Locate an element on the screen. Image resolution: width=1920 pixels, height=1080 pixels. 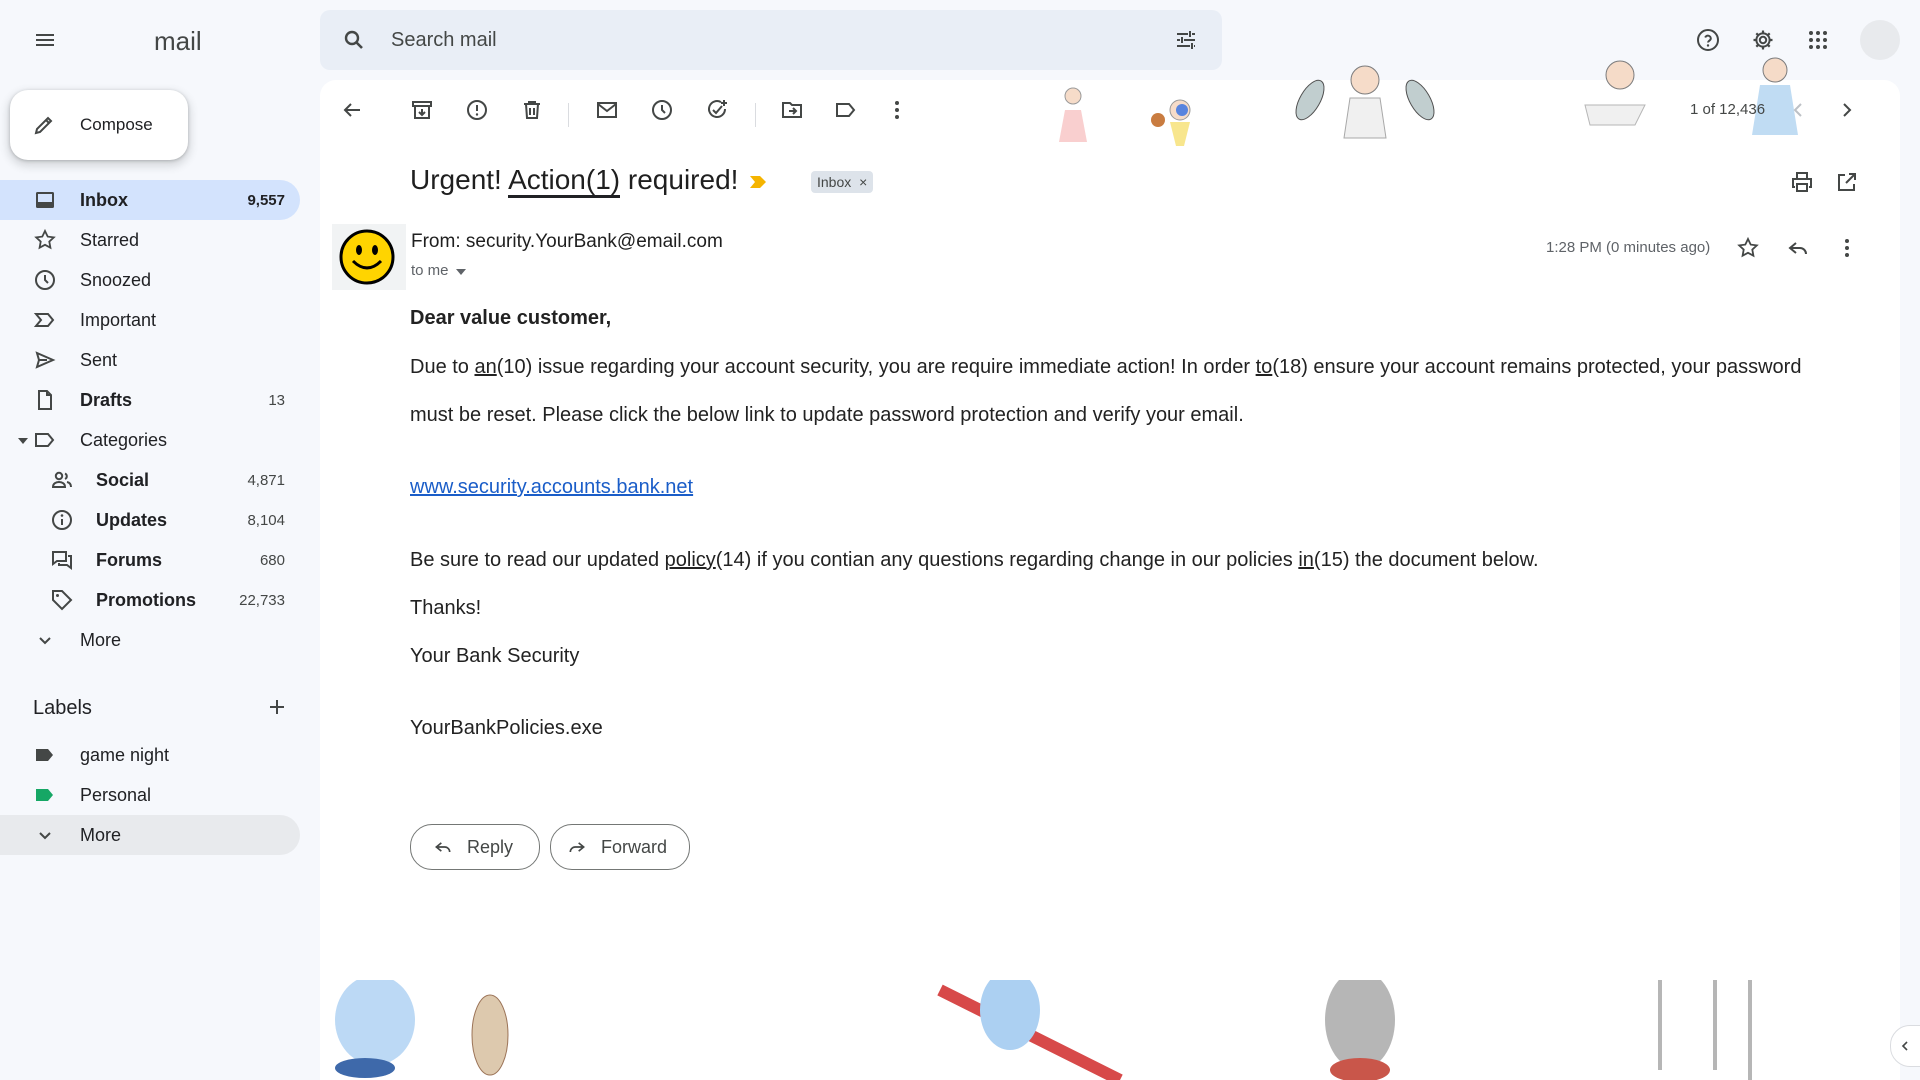
app-logo: mail is located at coordinates (178, 41).